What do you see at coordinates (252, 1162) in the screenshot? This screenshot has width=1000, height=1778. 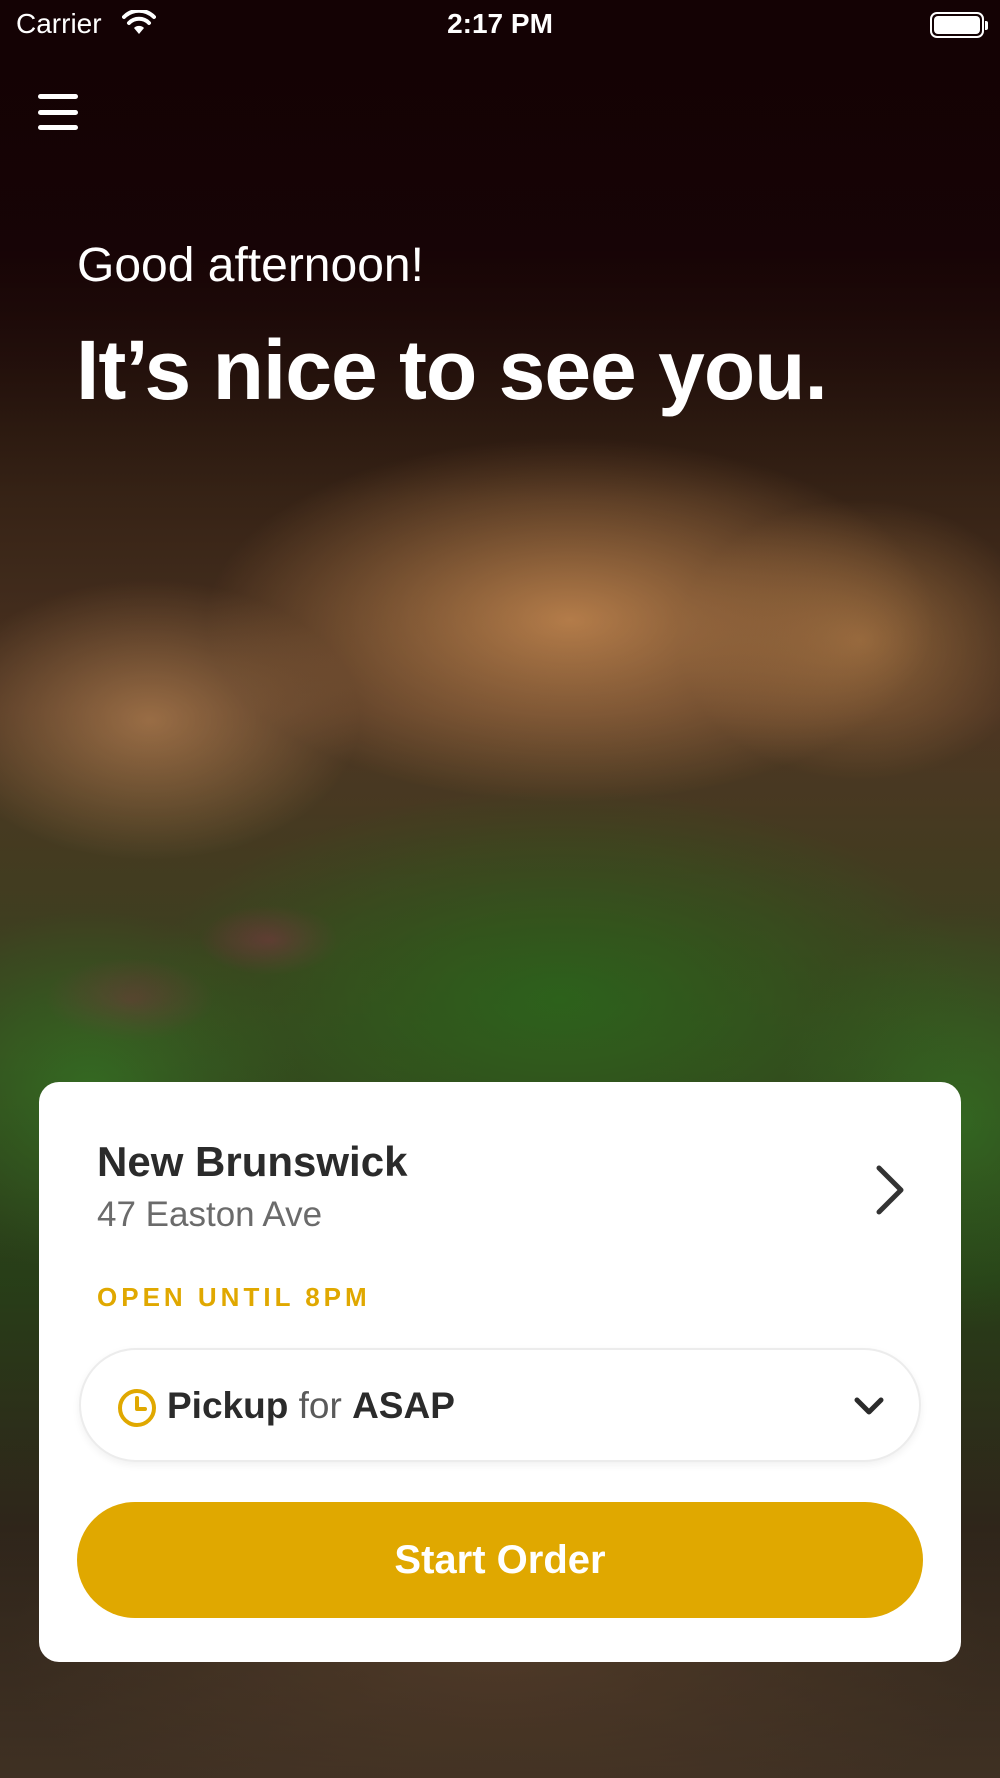 I see `location-name: New Brunswick` at bounding box center [252, 1162].